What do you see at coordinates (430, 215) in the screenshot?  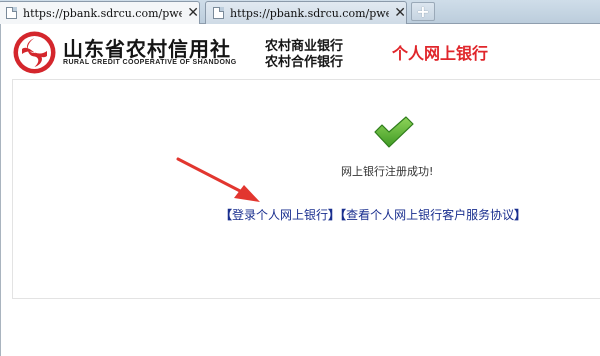 I see `service-agreement-link: 查看个人网上银行客户服务协议` at bounding box center [430, 215].